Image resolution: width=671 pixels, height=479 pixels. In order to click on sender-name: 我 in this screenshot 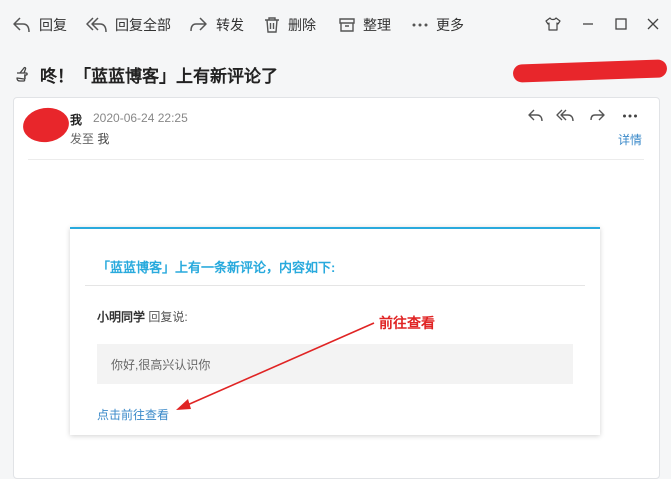, I will do `click(76, 119)`.